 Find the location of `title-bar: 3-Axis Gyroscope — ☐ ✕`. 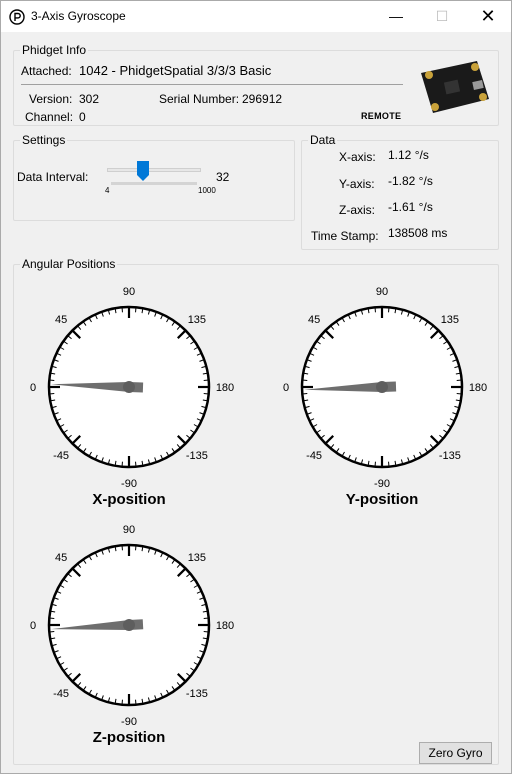

title-bar: 3-Axis Gyroscope — ☐ ✕ is located at coordinates (256, 16).